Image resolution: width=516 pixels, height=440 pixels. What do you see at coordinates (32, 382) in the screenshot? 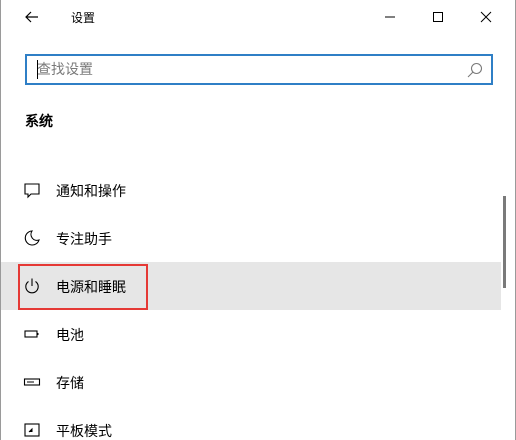
I see `storage-icon` at bounding box center [32, 382].